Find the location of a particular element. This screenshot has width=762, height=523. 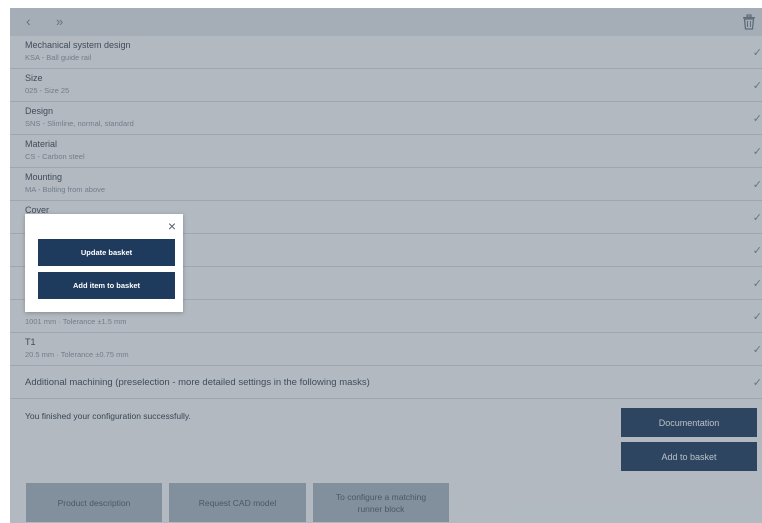

basket-dialog: × Update basket Add item to basket is located at coordinates (104, 263).